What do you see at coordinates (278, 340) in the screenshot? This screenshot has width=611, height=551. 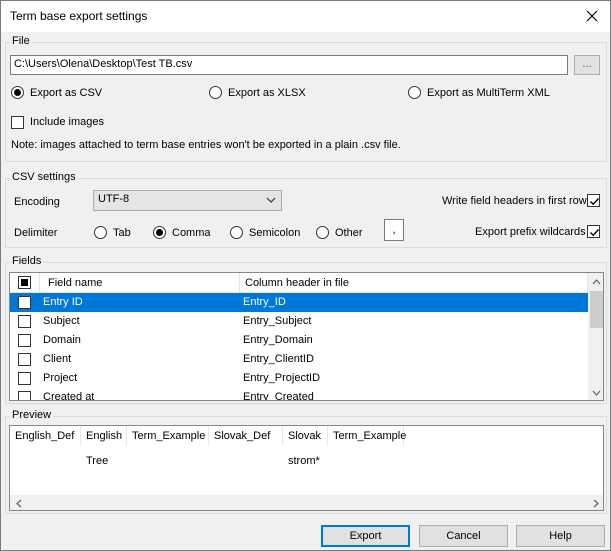 I see `column-header-cell: Entry_Domain` at bounding box center [278, 340].